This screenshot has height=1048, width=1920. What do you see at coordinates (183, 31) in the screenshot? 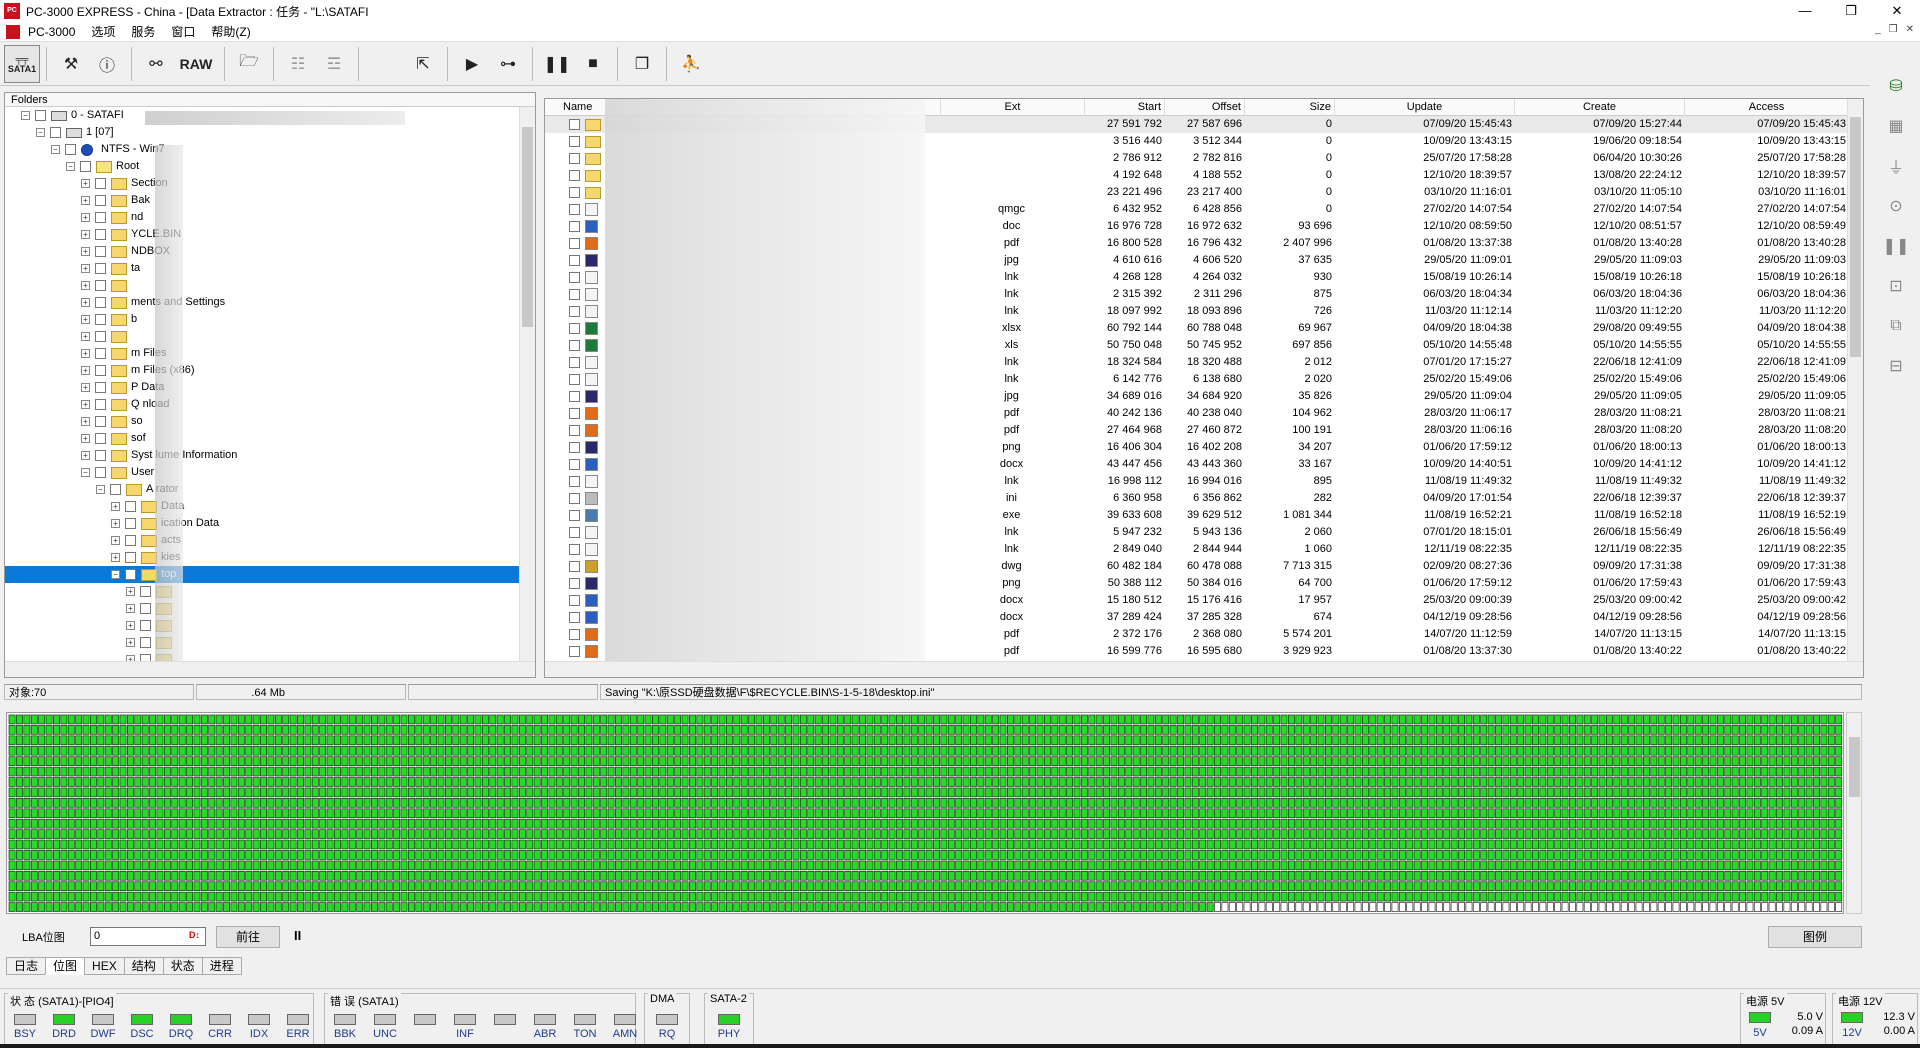
I see `menu-window: 窗口` at bounding box center [183, 31].